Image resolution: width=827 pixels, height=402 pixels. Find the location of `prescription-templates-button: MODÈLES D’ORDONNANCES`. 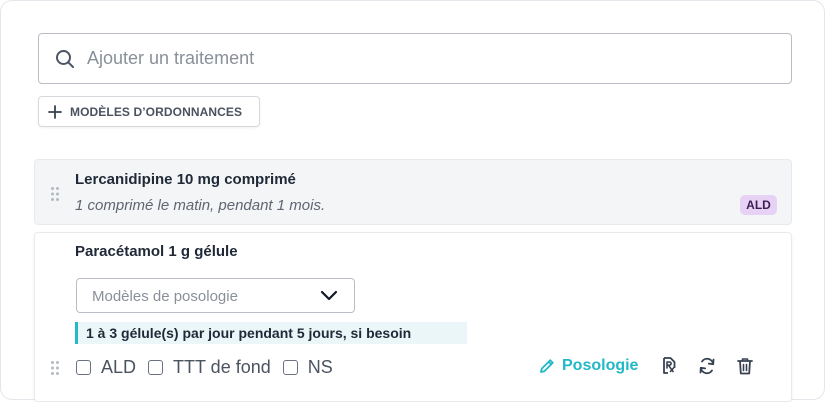

prescription-templates-button: MODÈLES D’ORDONNANCES is located at coordinates (149, 111).